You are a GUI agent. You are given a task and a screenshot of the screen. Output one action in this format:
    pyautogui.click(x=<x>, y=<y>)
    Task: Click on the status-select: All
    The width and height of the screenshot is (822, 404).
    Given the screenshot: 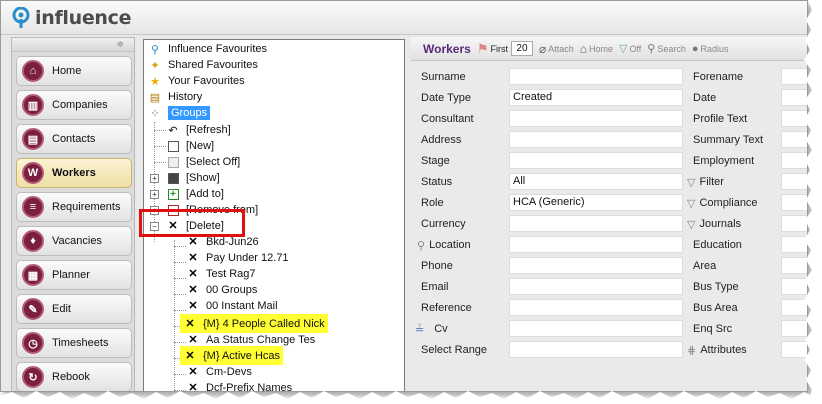 What is the action you would take?
    pyautogui.click(x=596, y=181)
    